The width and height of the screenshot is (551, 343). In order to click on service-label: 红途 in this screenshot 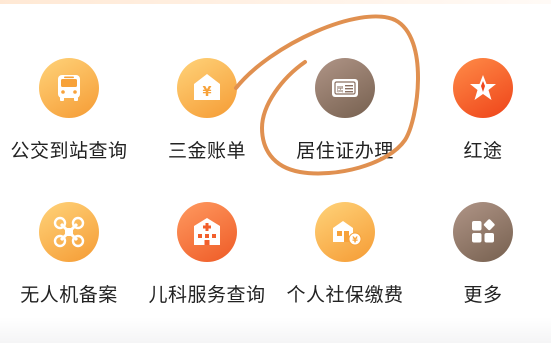, I will do `click(483, 151)`.